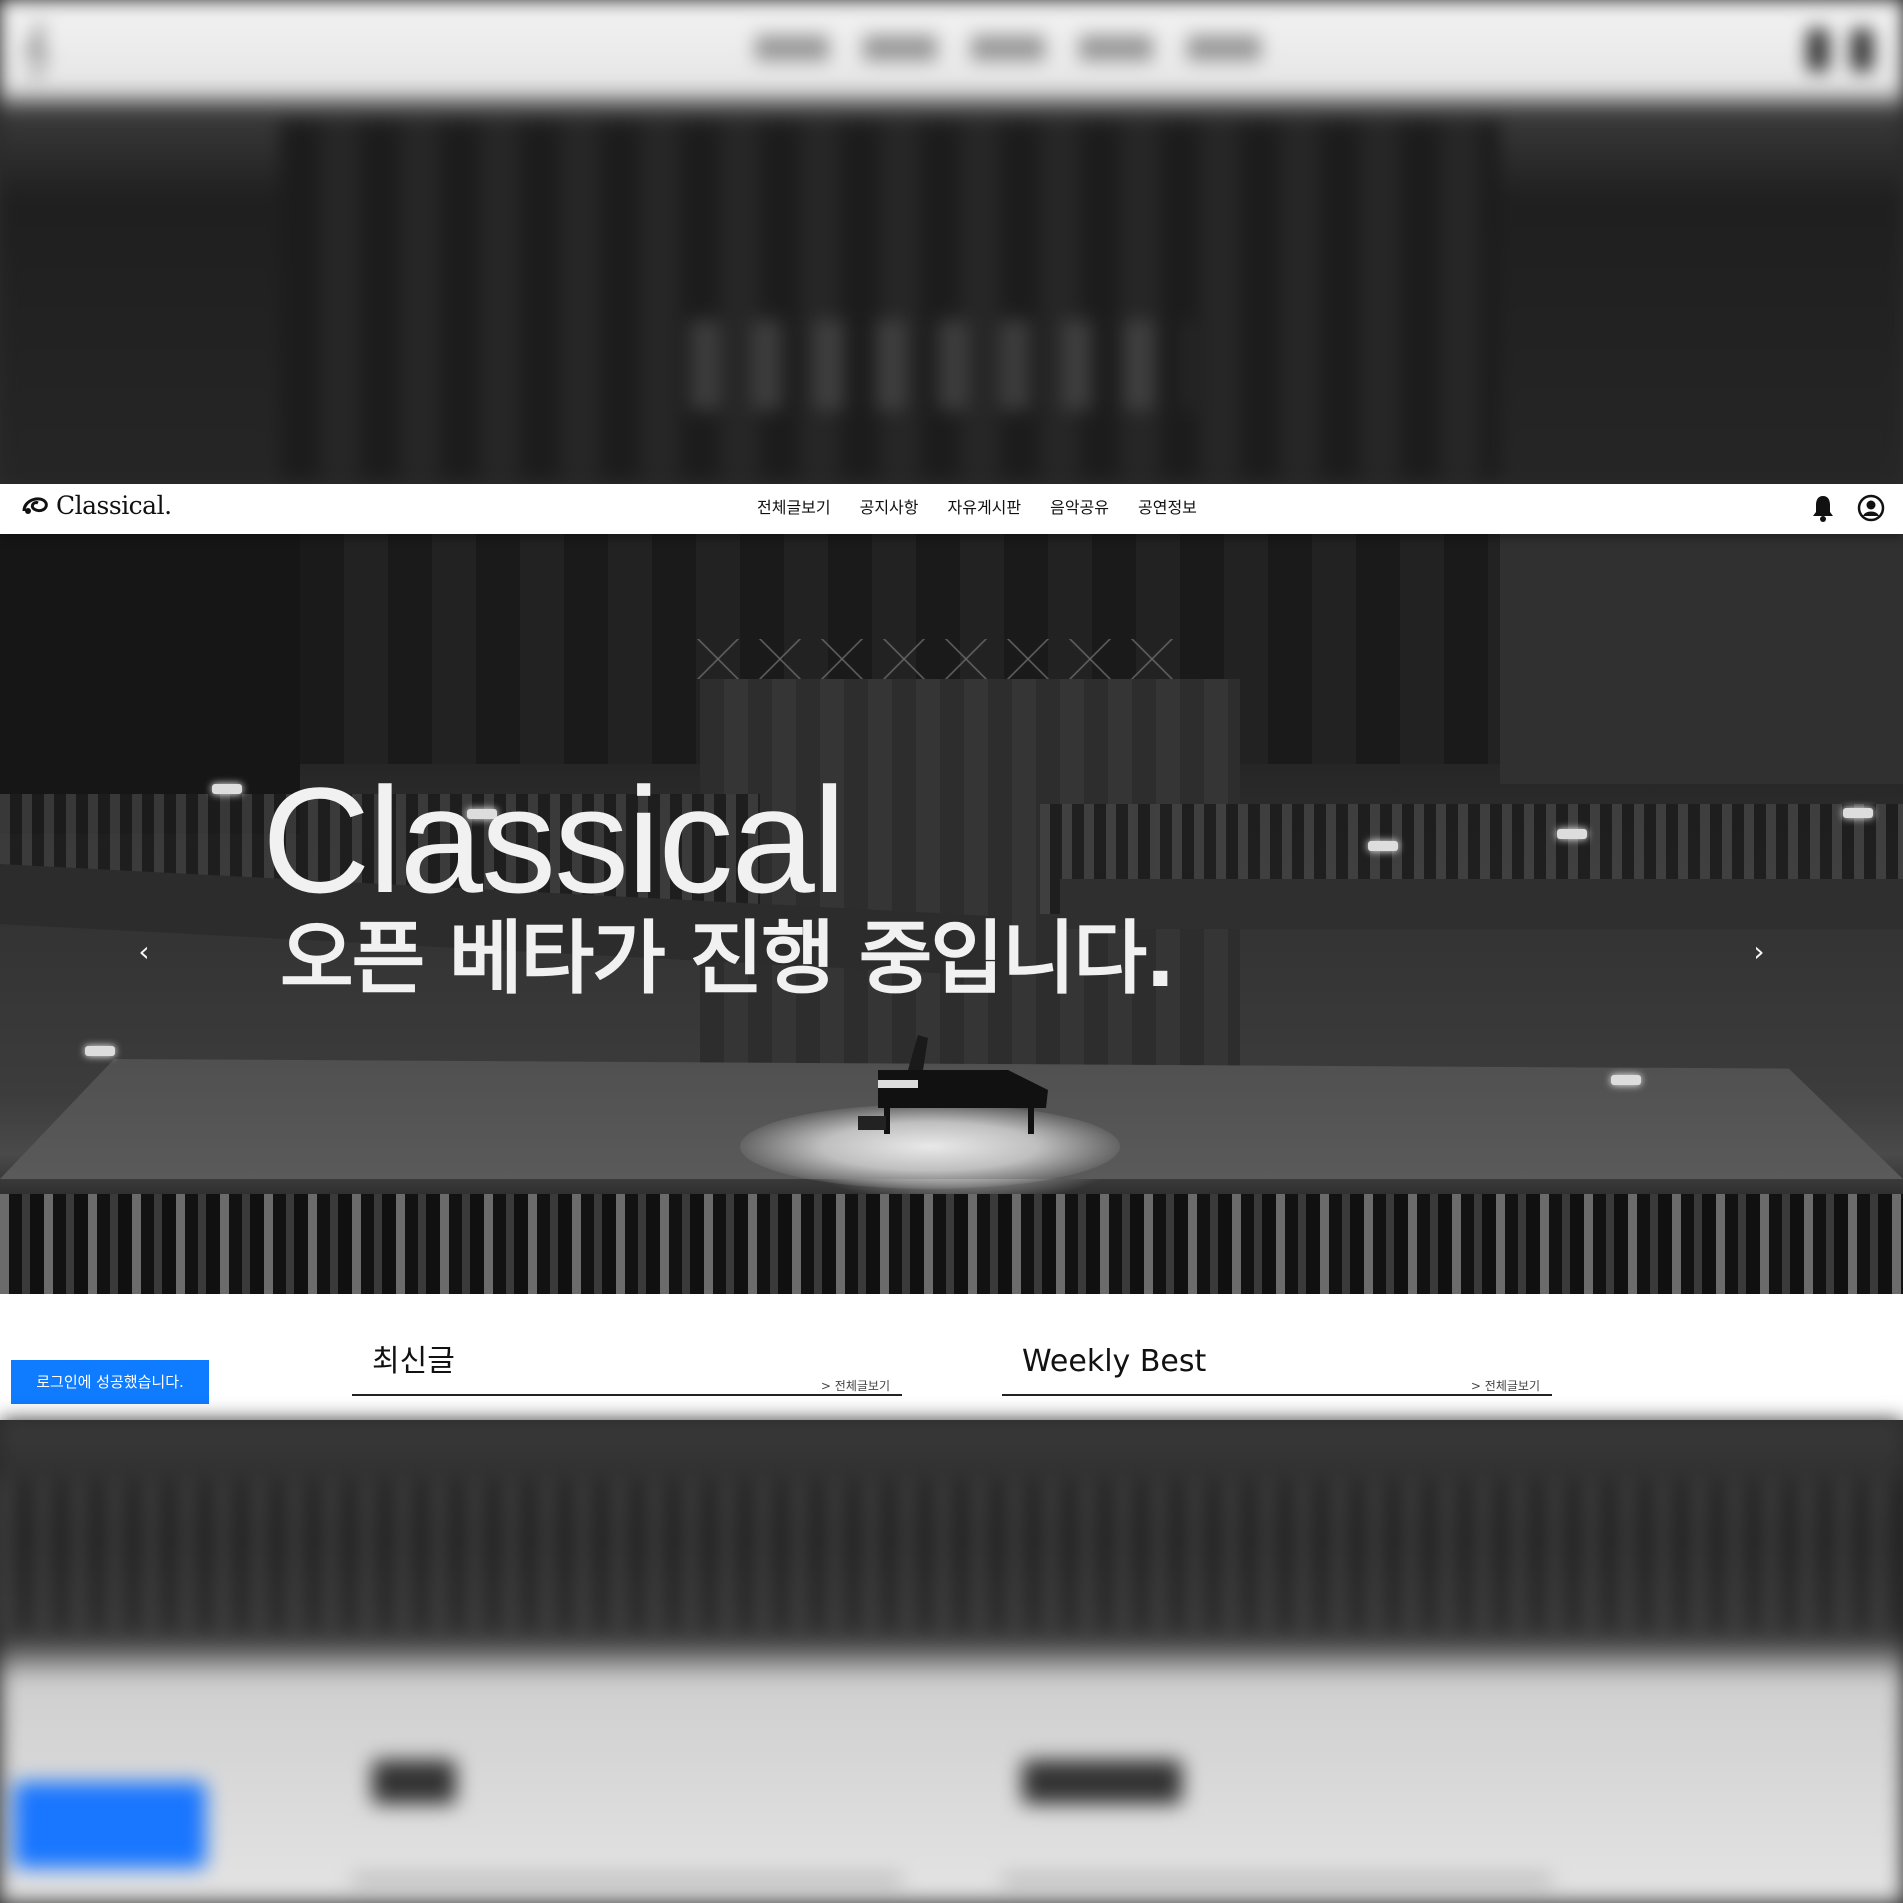 Image resolution: width=1903 pixels, height=1903 pixels. What do you see at coordinates (110, 1382) in the screenshot?
I see `login-success-toast: 로그인에 성공했습니다.` at bounding box center [110, 1382].